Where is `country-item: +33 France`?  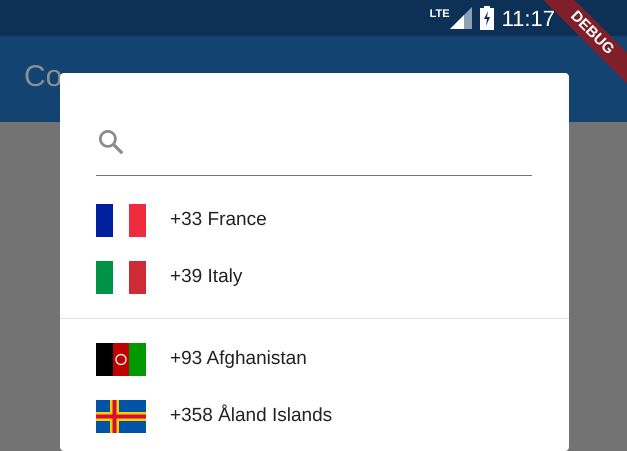 country-item: +33 France is located at coordinates (314, 220).